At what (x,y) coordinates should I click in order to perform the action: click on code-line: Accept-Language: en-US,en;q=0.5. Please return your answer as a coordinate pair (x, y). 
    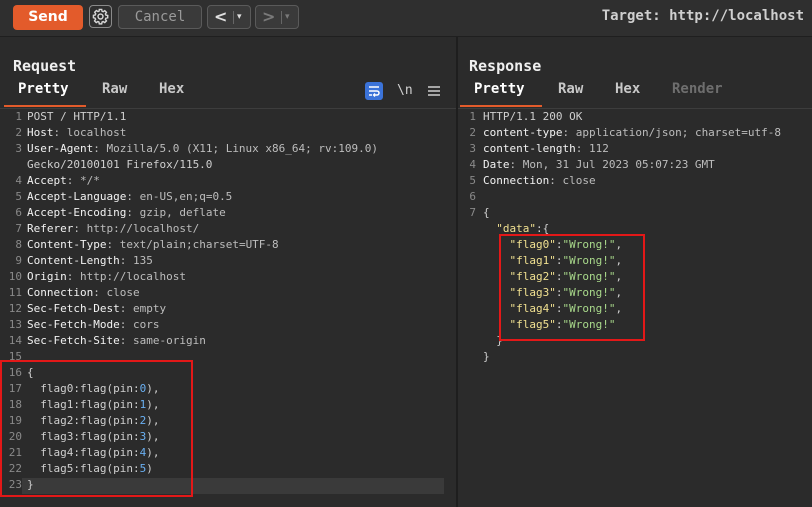
    Looking at the image, I should click on (129, 197).